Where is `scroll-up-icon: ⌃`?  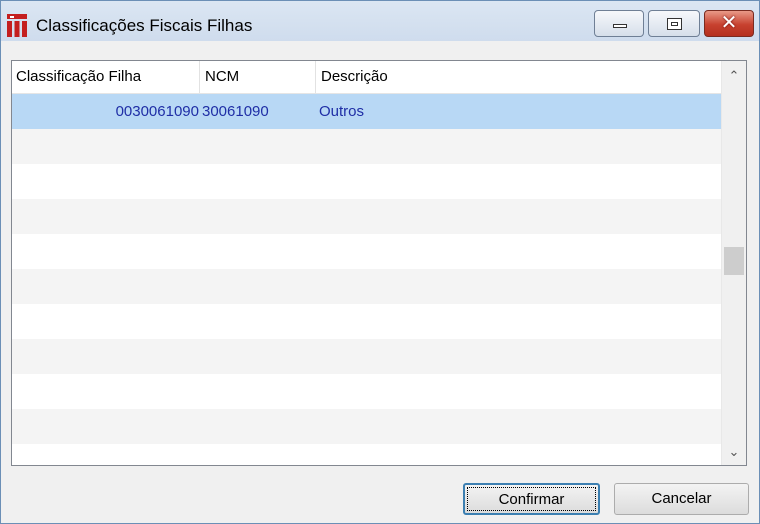
scroll-up-icon: ⌃ is located at coordinates (734, 76).